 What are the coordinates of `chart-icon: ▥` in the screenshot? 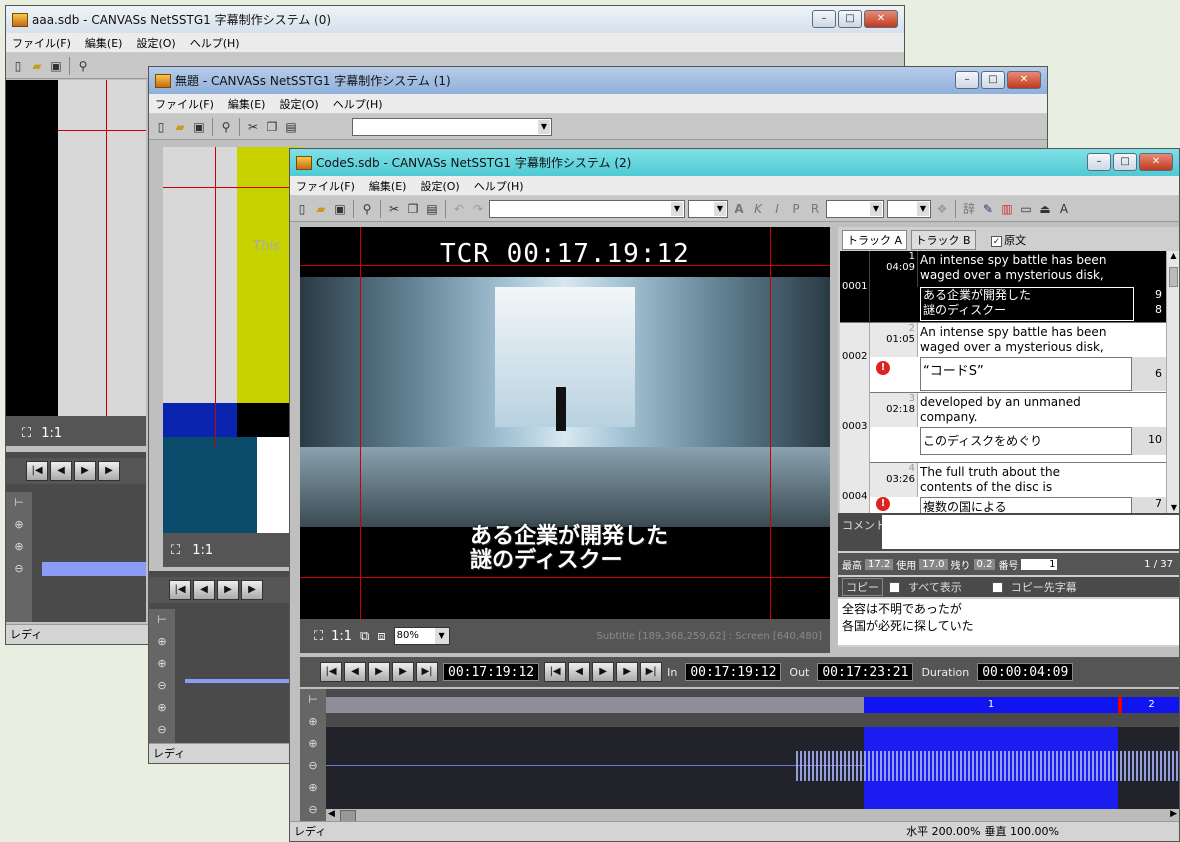 It's located at (1007, 209).